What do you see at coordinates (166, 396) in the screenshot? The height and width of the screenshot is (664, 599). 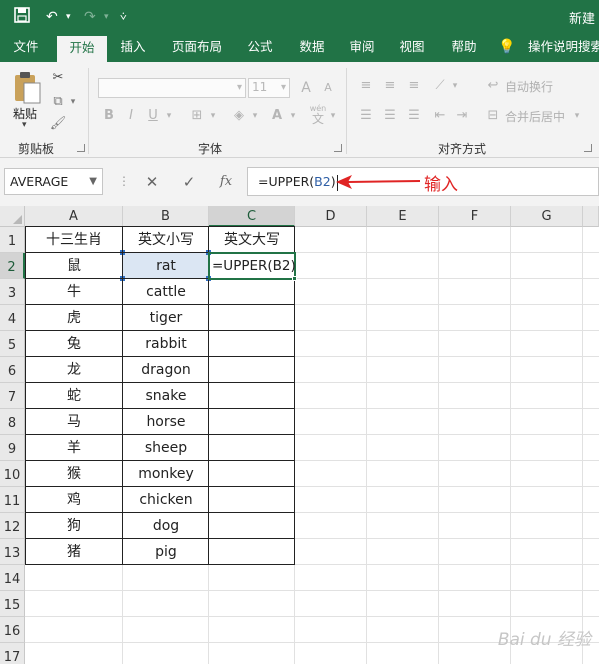 I see `english-cell: snake` at bounding box center [166, 396].